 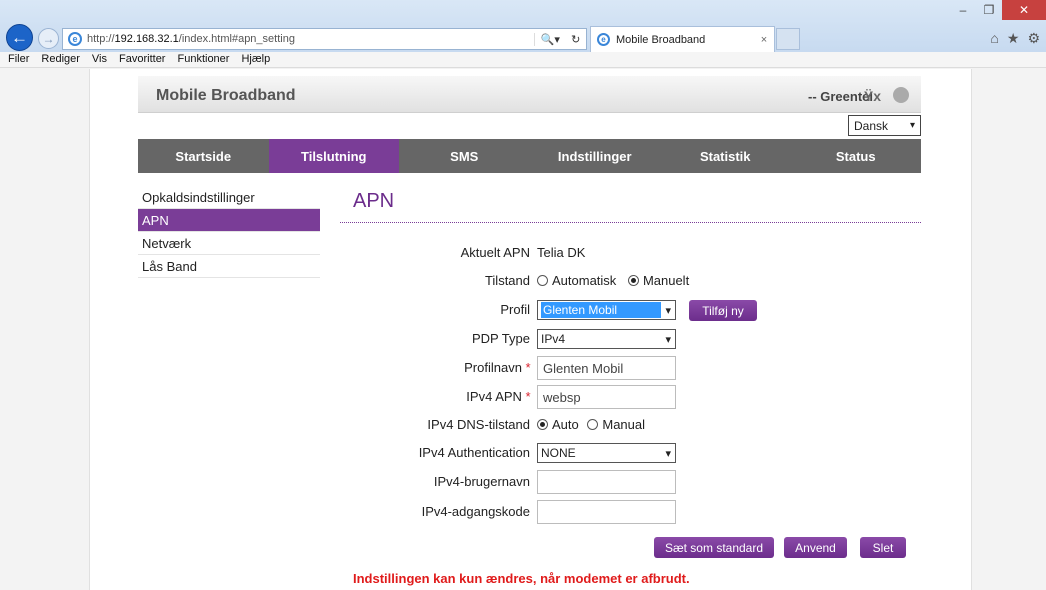 I want to click on dns-mode-label: IPv4 DNS-tilstand, so click(x=478, y=424).